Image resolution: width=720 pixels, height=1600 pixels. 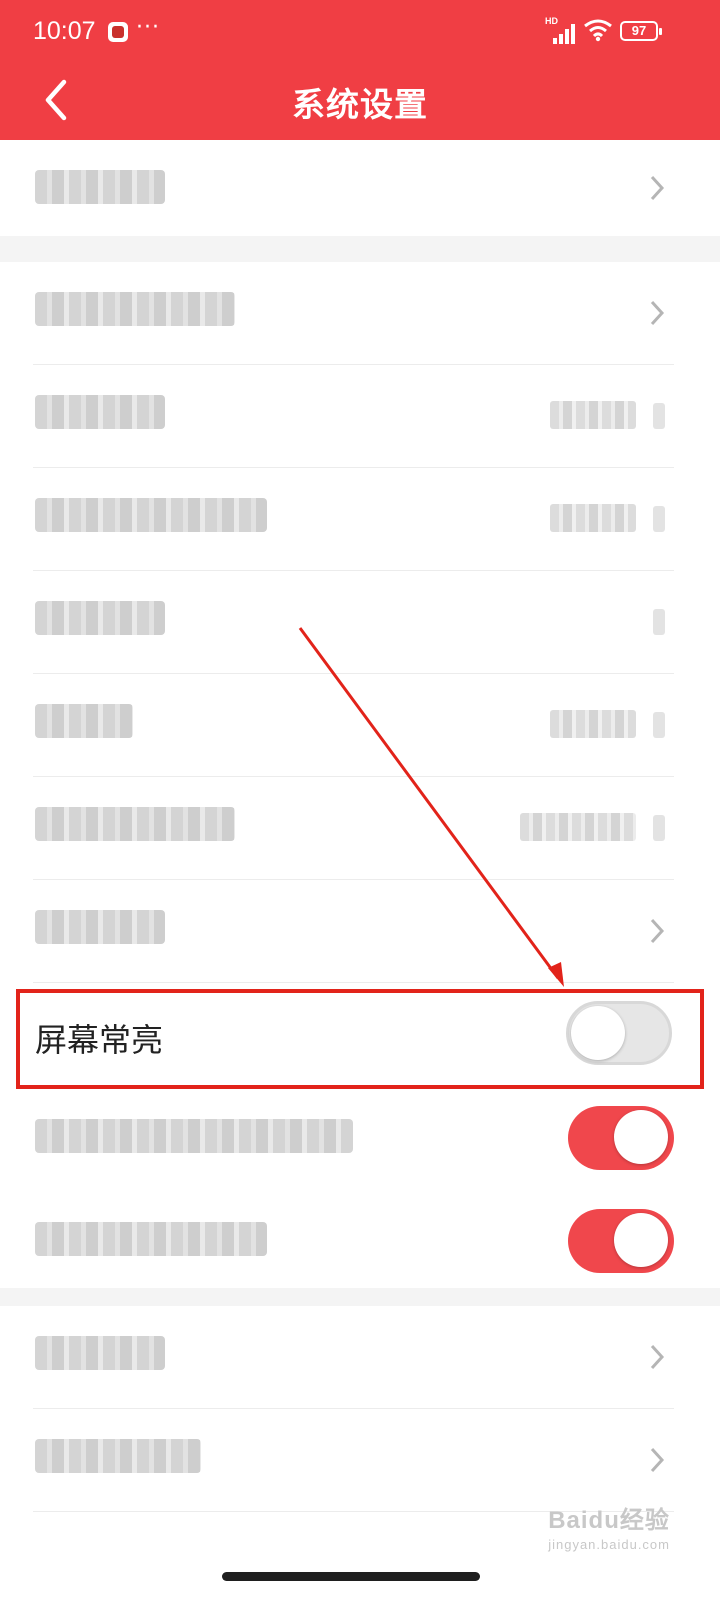 What do you see at coordinates (609, 1544) in the screenshot?
I see `watermark-url: jingyan.baidu.com` at bounding box center [609, 1544].